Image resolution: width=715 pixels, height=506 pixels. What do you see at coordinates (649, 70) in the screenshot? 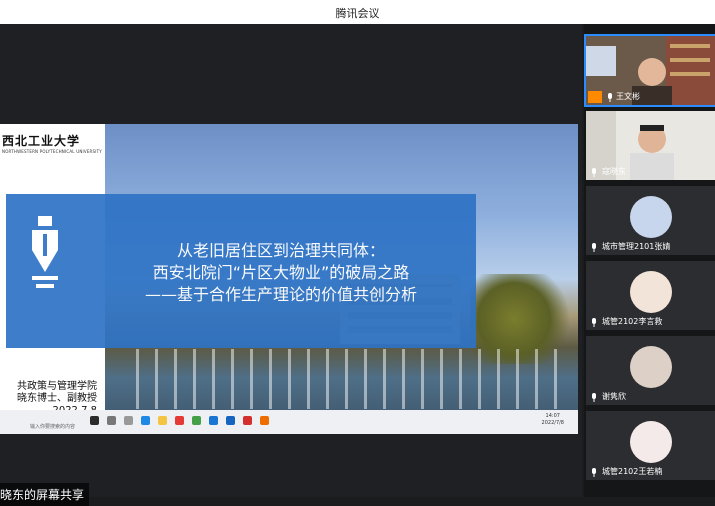
I see `participant-tile: 王文彬` at bounding box center [649, 70].